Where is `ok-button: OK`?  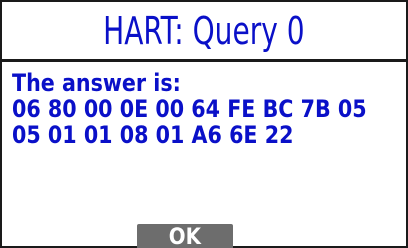
ok-button: OK is located at coordinates (185, 236).